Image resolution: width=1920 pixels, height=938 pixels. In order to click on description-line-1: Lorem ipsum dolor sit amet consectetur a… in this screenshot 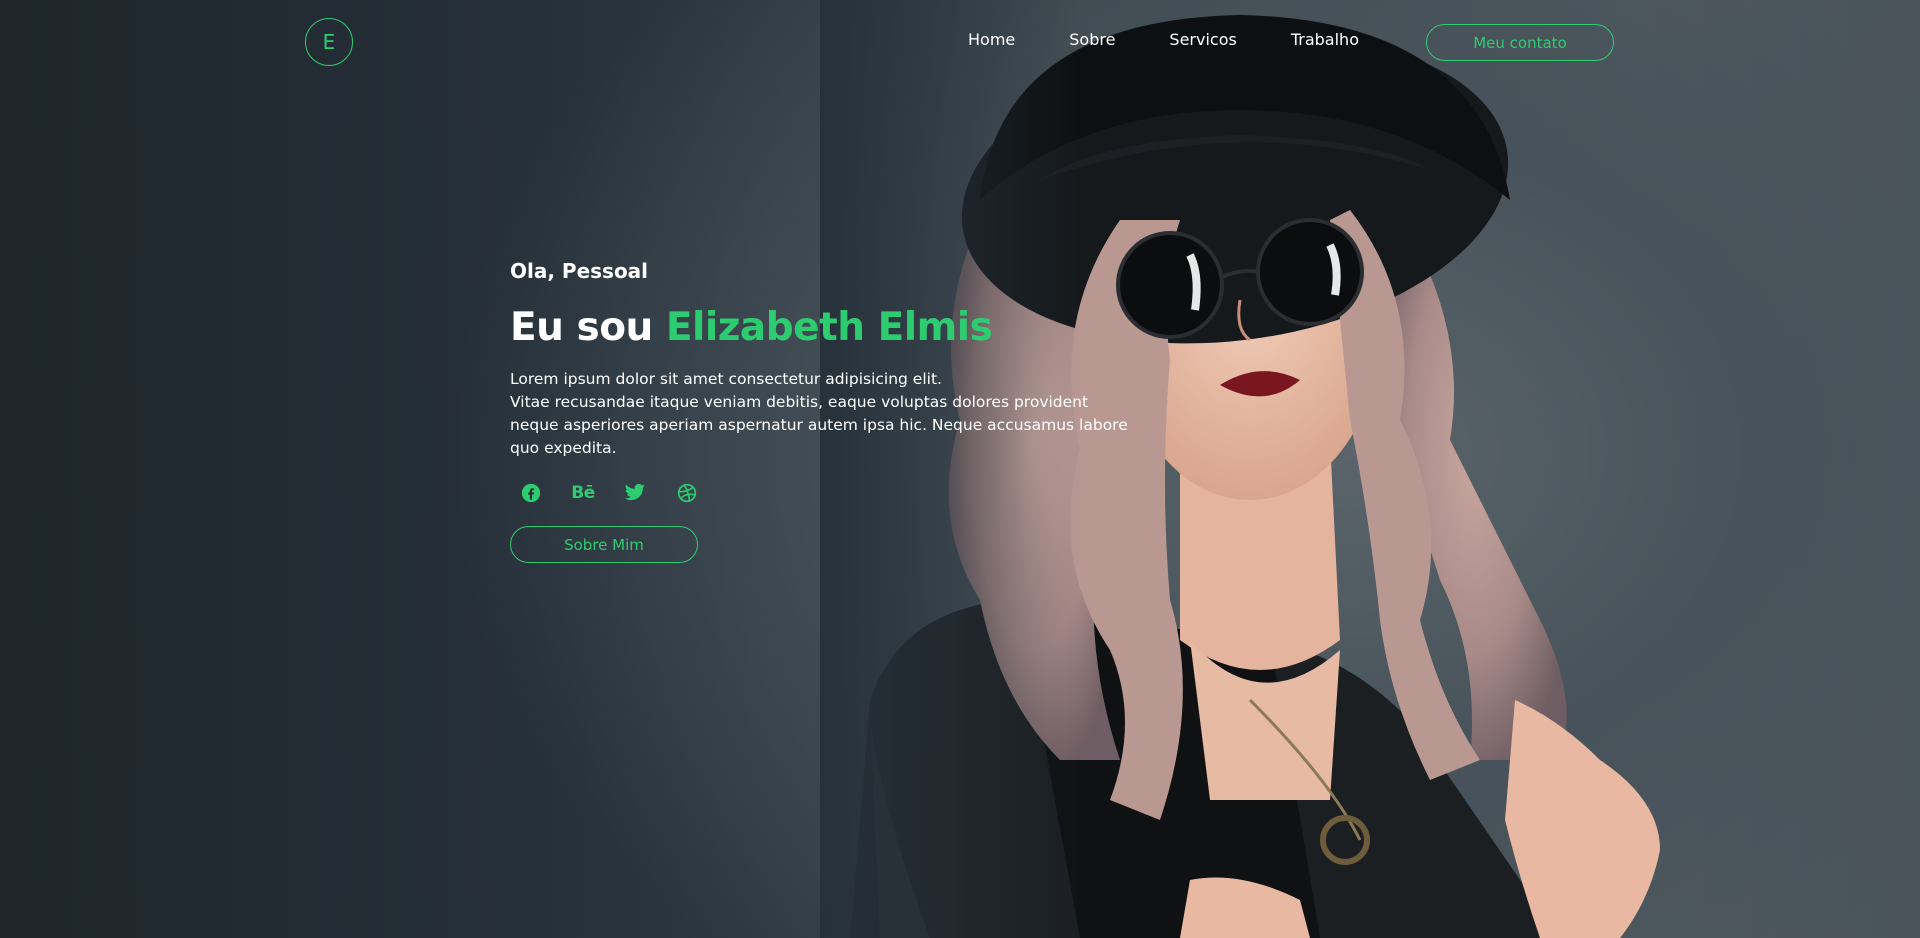, I will do `click(726, 379)`.